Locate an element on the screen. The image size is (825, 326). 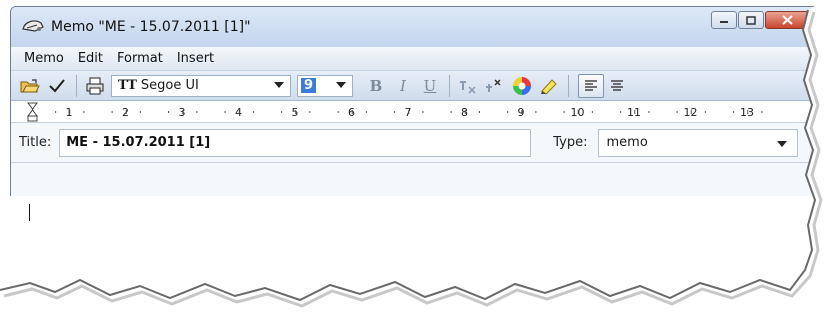
minimize-button is located at coordinates (724, 20).